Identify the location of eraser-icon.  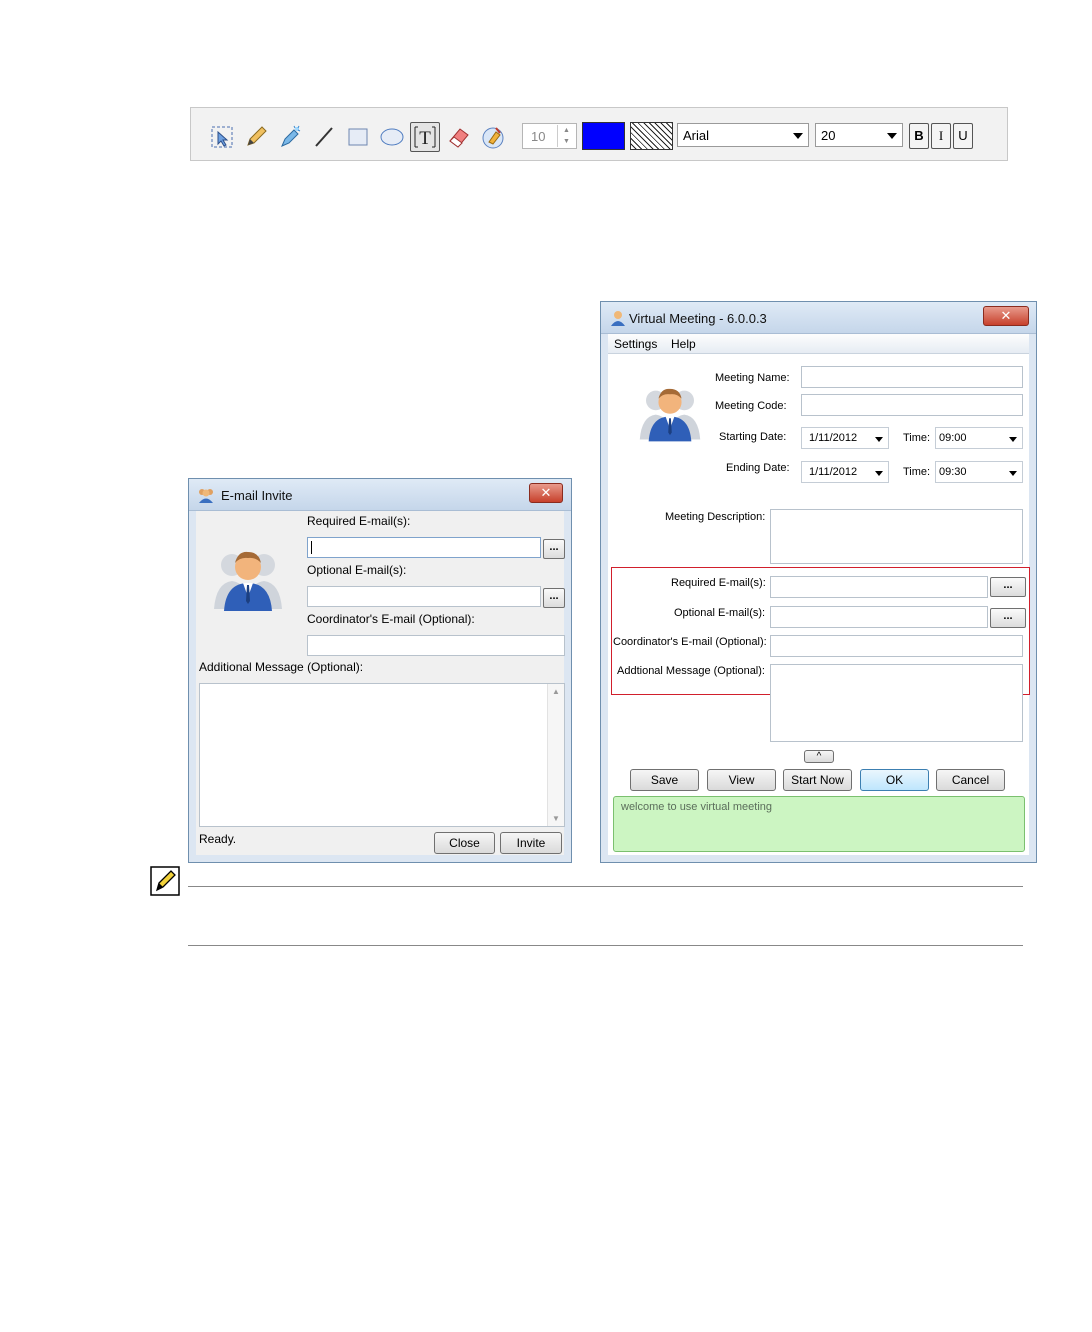
(459, 137).